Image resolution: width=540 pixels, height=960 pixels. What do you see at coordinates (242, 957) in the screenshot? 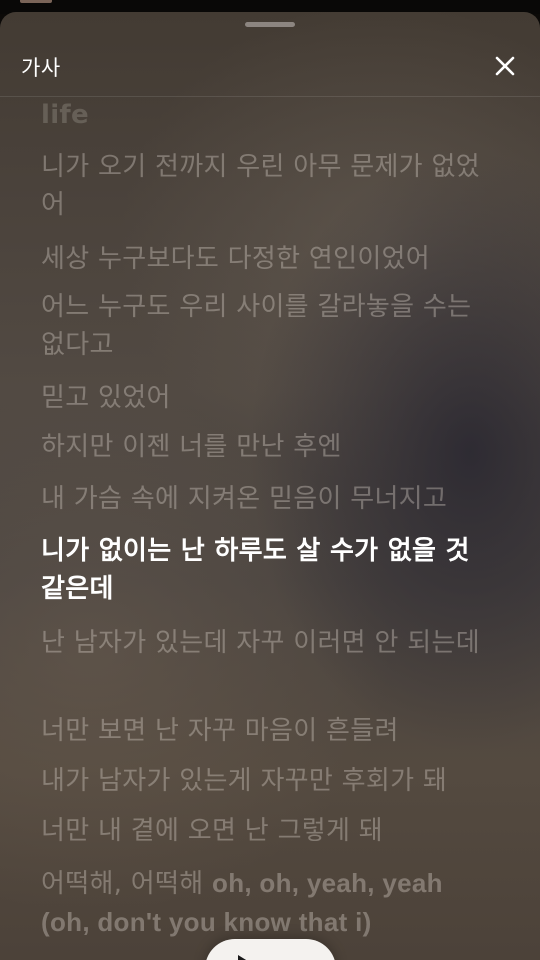
I see `play-icon` at bounding box center [242, 957].